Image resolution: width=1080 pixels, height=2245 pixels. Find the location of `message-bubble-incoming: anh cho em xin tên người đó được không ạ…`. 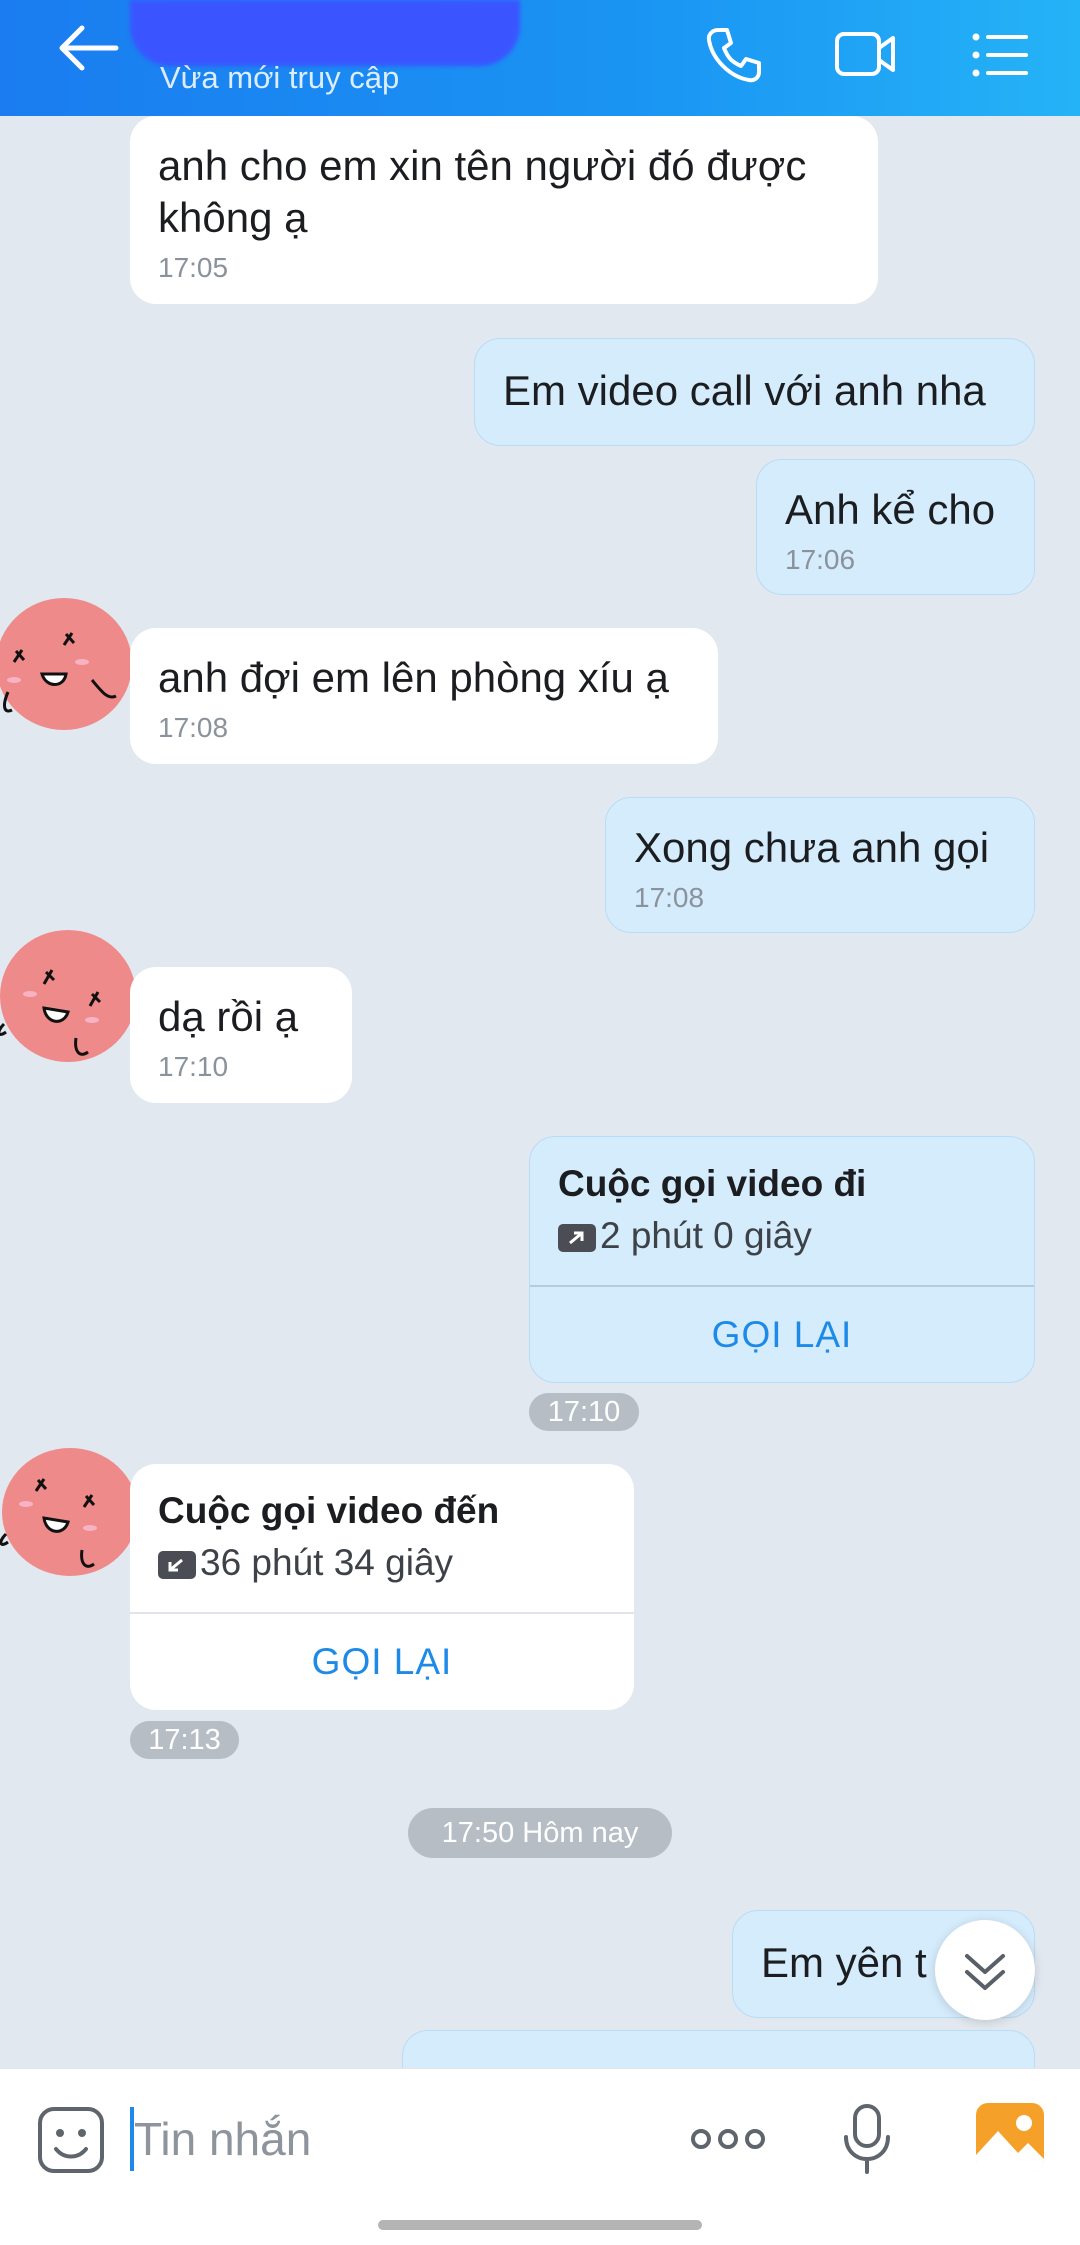

message-bubble-incoming: anh cho em xin tên người đó được không ạ… is located at coordinates (504, 210).